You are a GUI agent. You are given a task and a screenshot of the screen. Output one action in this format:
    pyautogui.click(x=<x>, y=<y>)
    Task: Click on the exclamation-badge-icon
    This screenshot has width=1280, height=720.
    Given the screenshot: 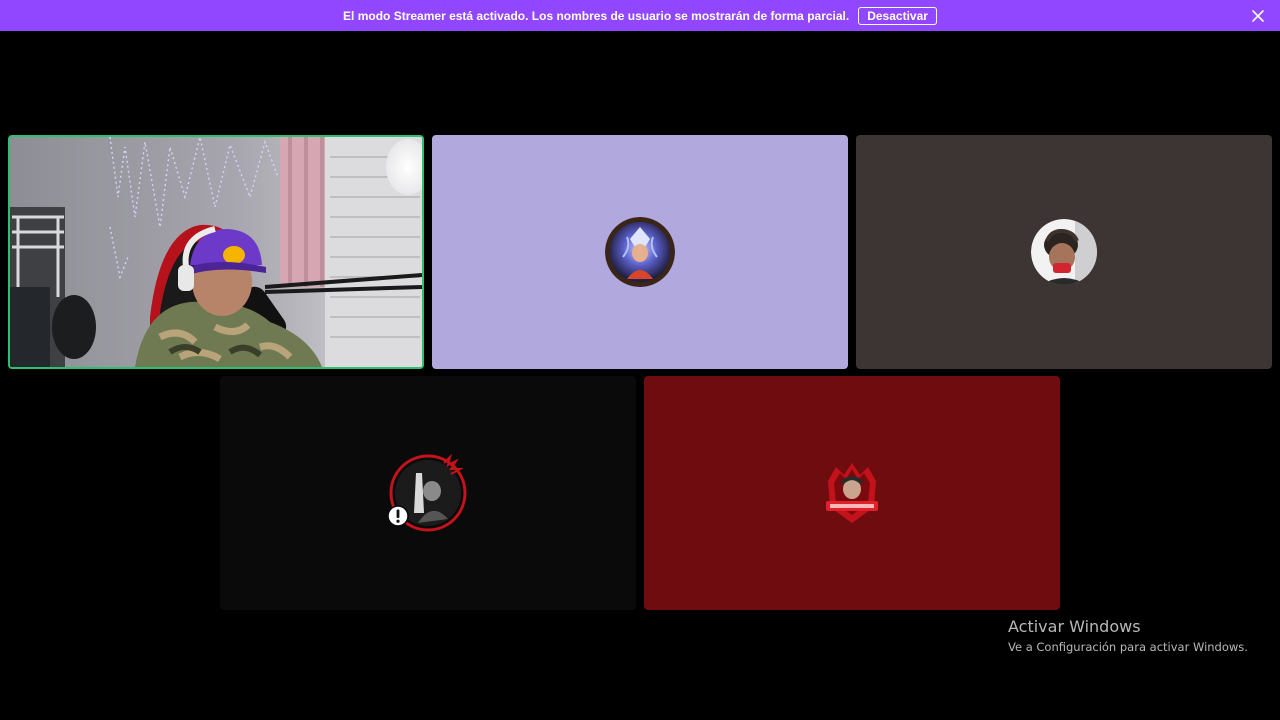 What is the action you would take?
    pyautogui.click(x=398, y=516)
    